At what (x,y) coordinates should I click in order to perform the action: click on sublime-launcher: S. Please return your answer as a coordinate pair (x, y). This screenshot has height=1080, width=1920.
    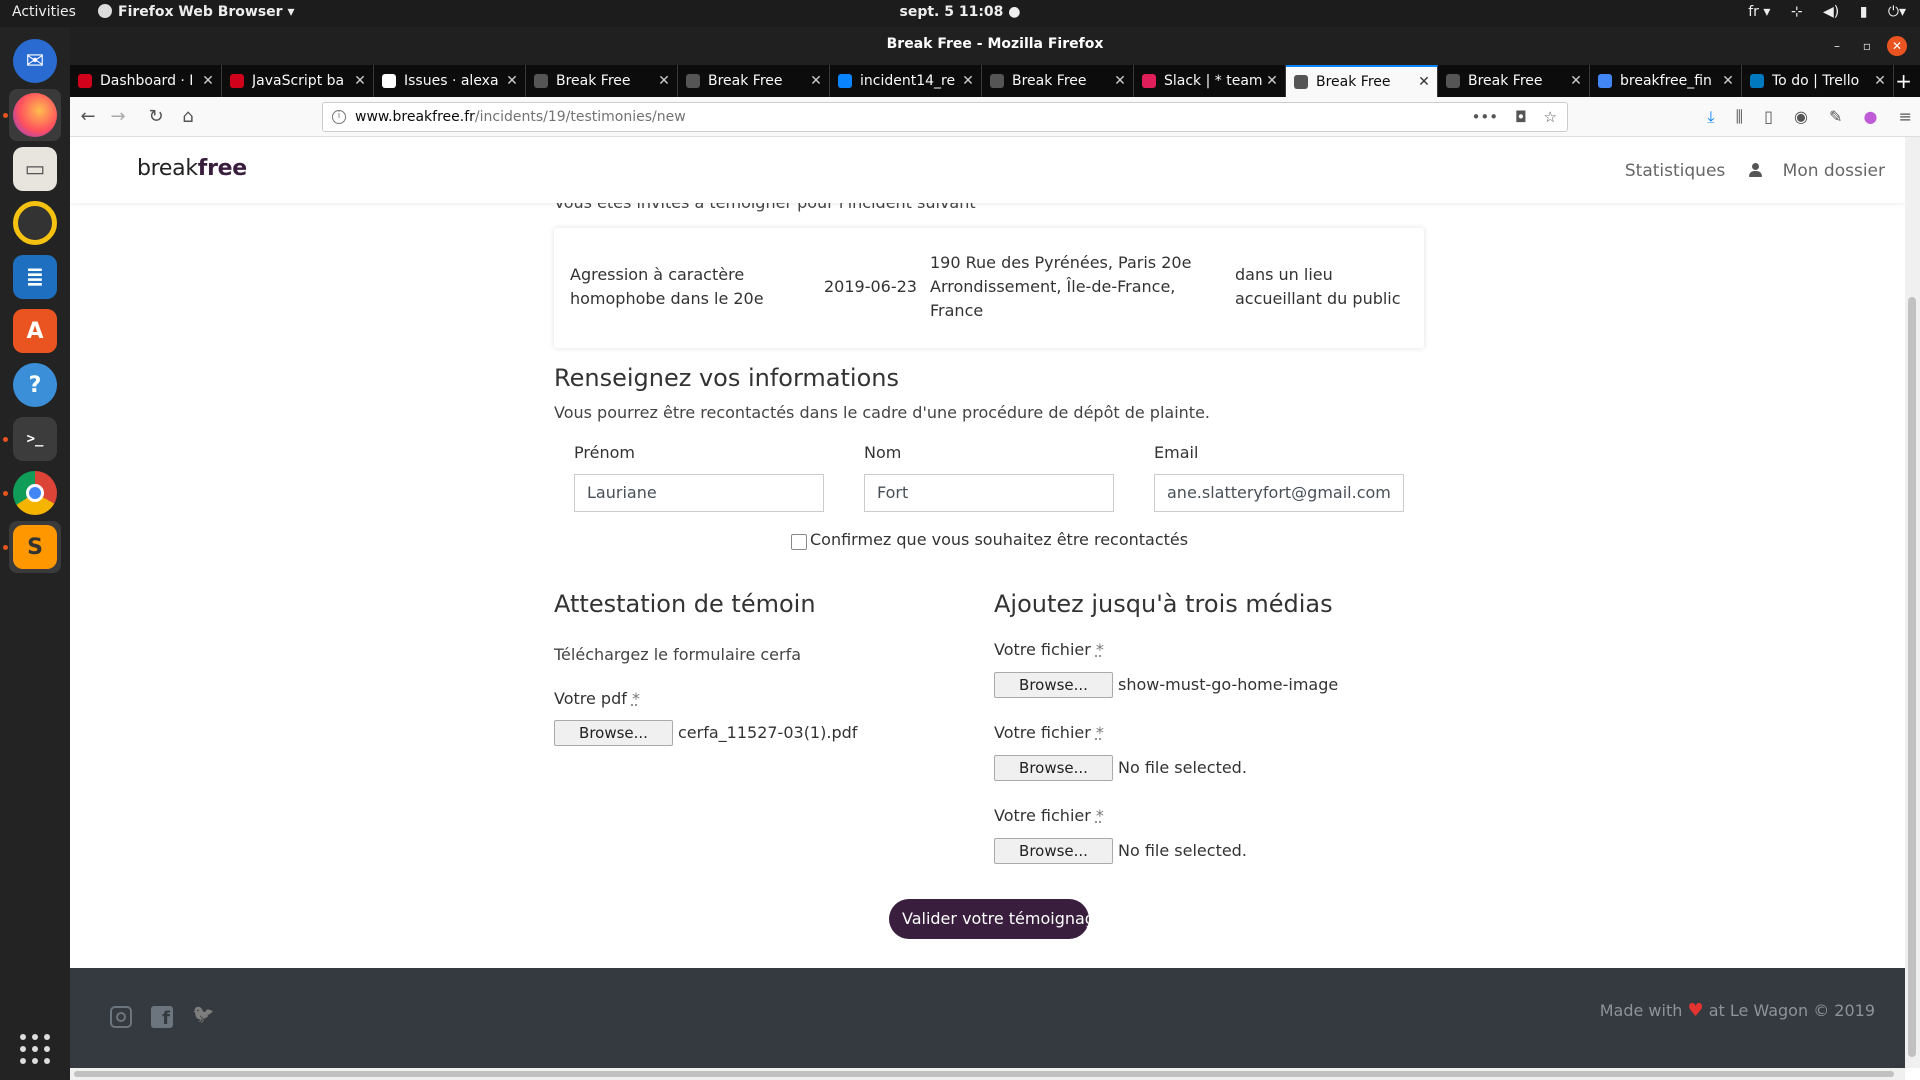
    Looking at the image, I should click on (32, 547).